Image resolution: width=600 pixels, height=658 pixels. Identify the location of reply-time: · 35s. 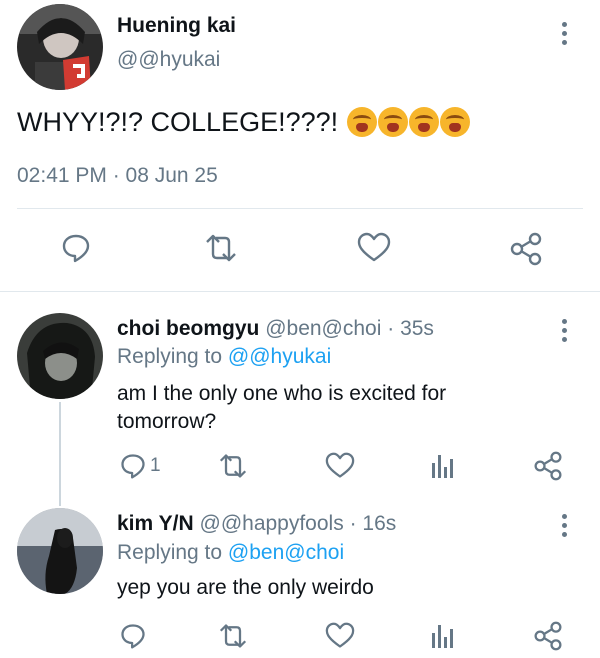
(410, 328).